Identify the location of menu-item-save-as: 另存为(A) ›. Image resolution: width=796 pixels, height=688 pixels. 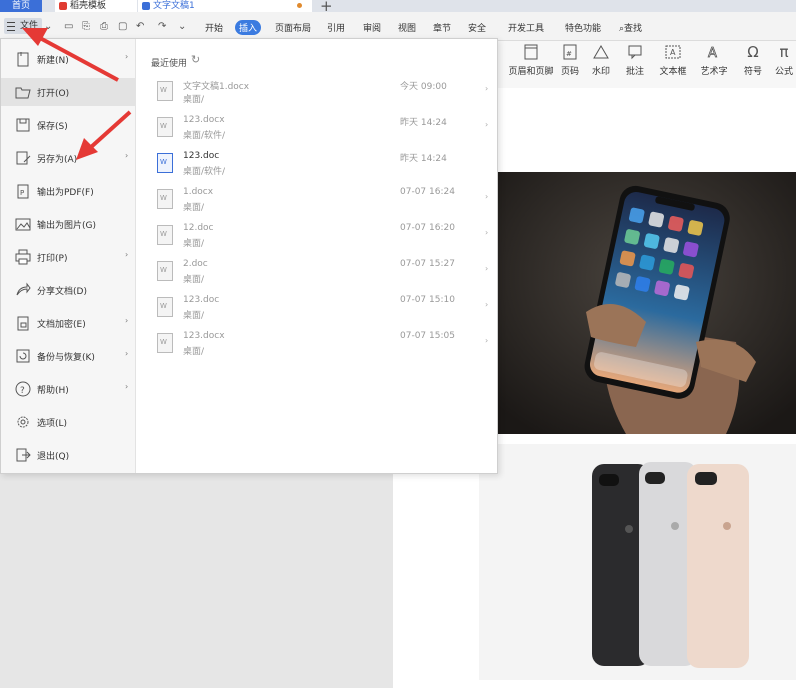
(68, 158).